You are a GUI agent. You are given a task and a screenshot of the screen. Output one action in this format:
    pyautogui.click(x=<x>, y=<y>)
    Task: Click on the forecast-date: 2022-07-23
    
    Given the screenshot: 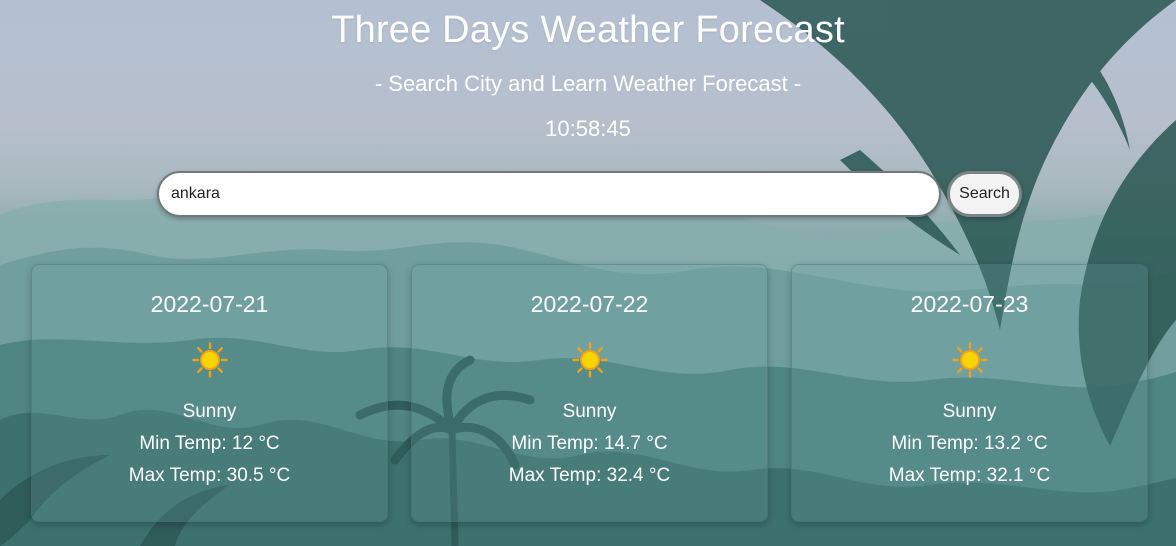 What is the action you would take?
    pyautogui.click(x=969, y=304)
    